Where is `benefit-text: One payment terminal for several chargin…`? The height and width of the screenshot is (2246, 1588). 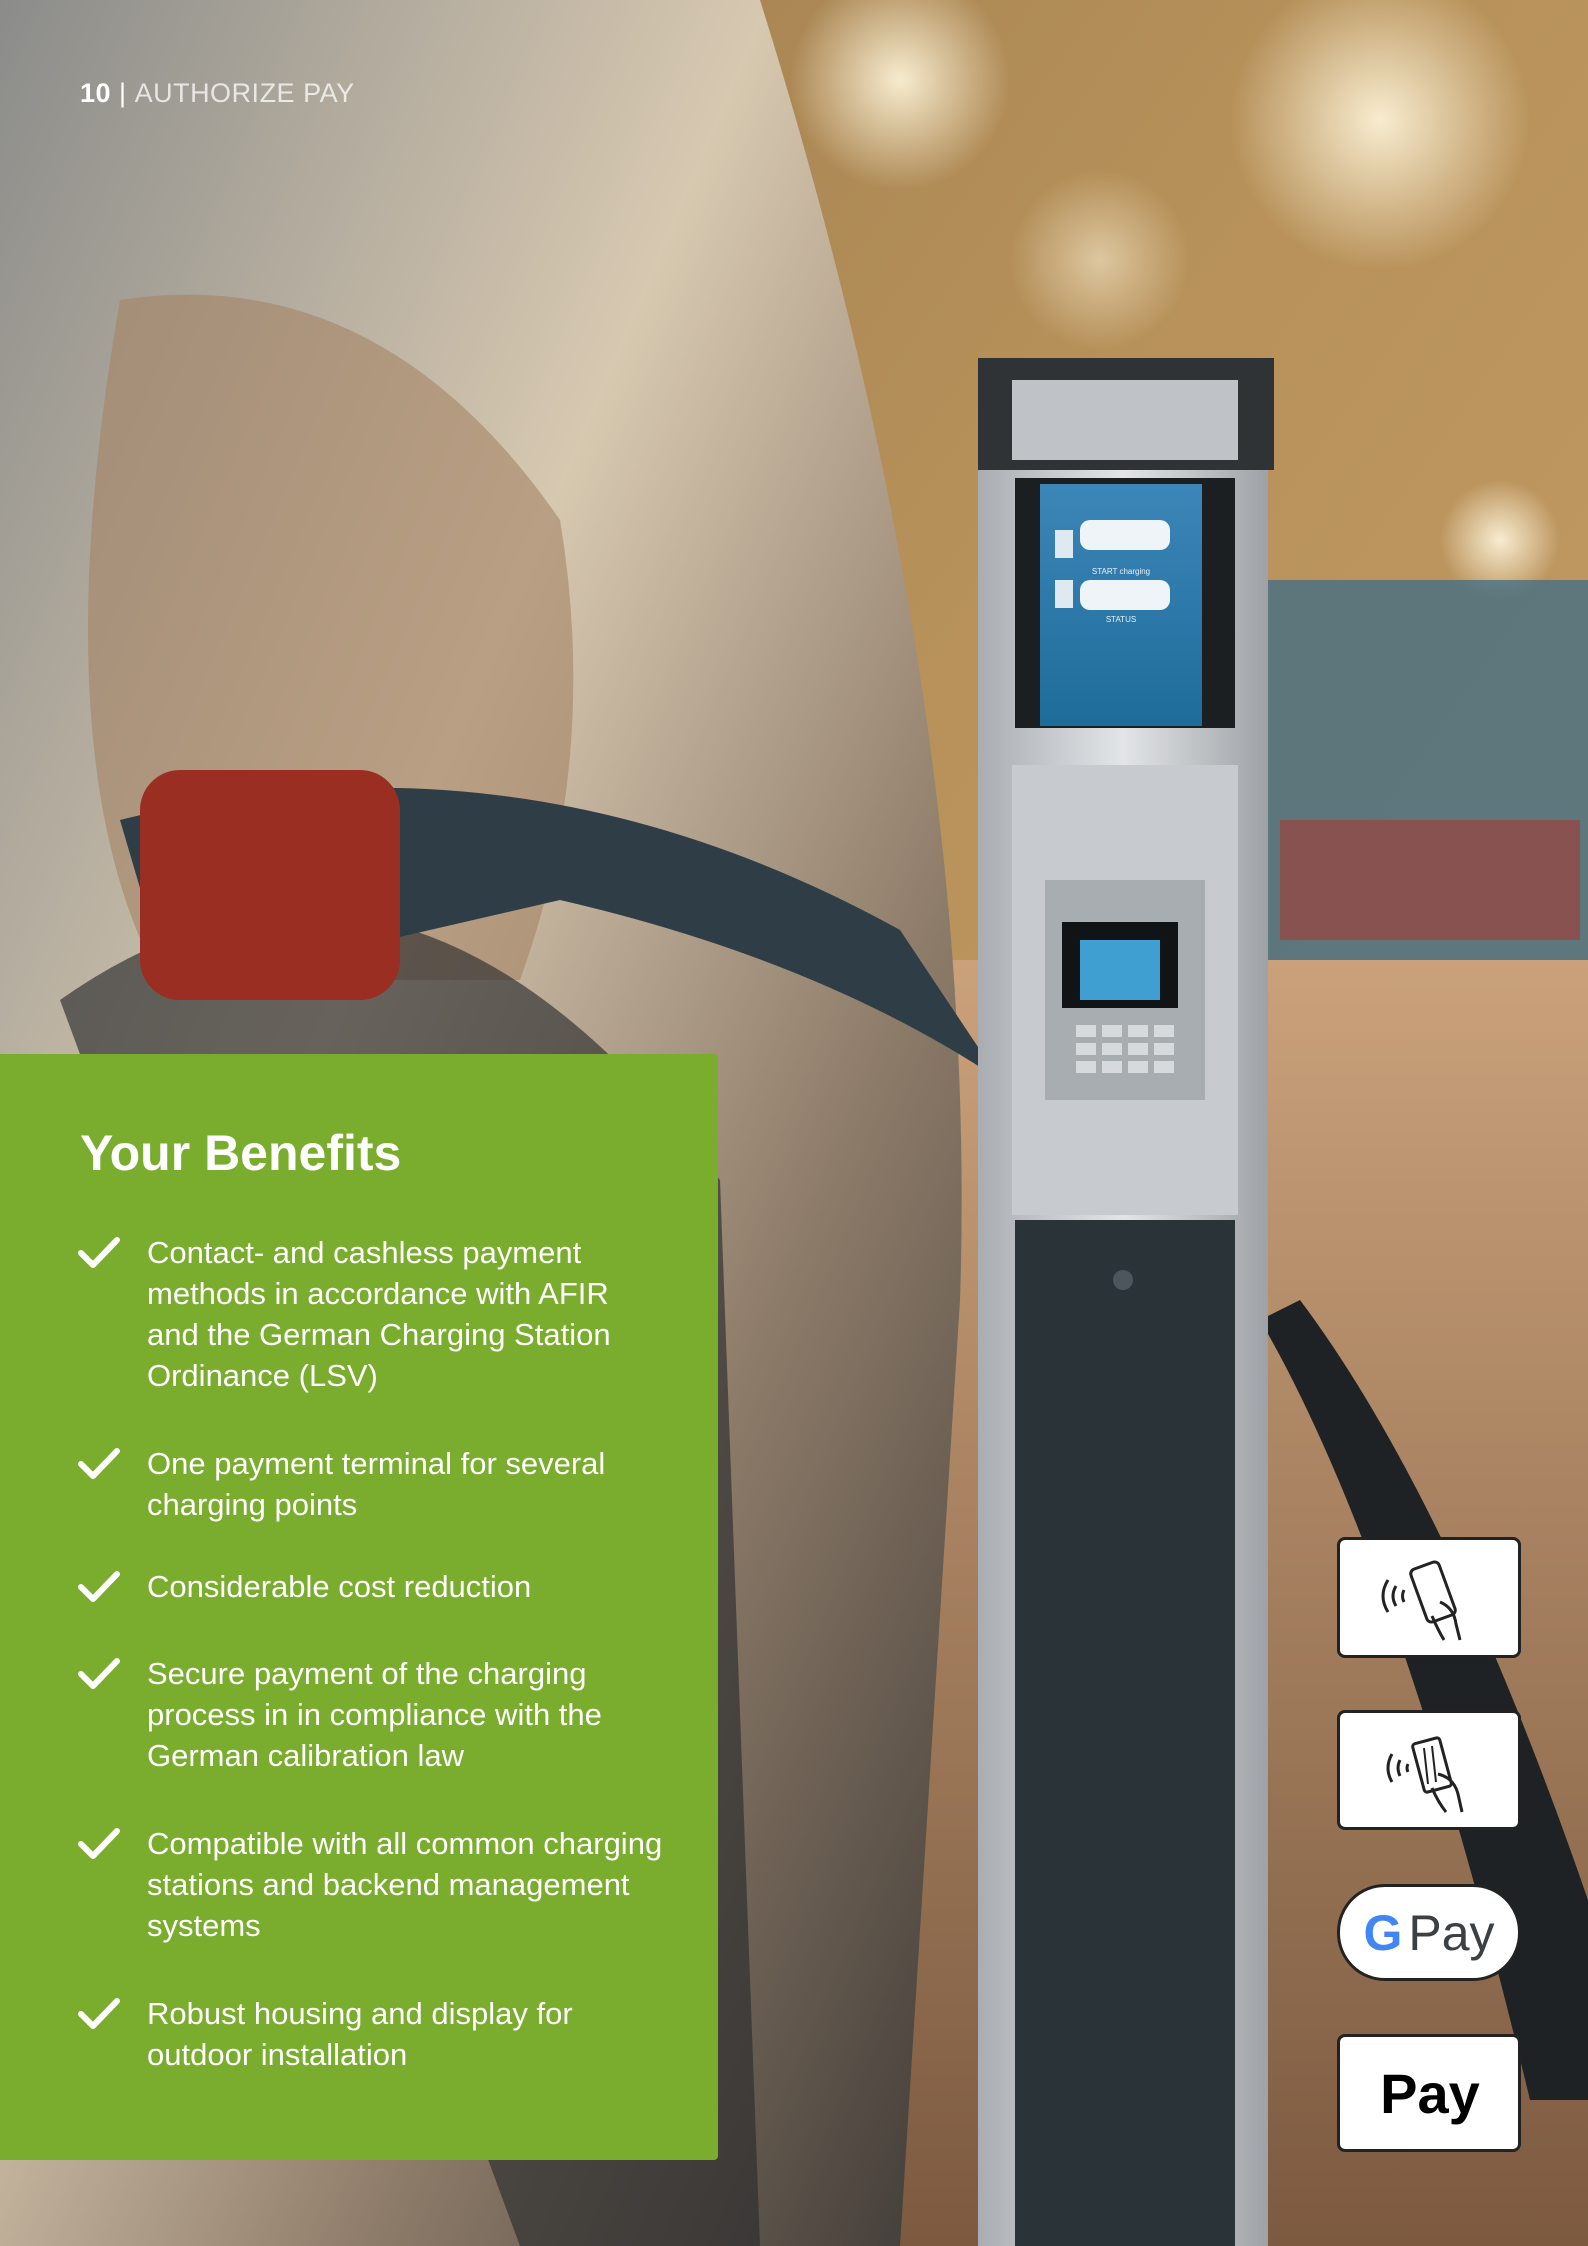
benefit-text: One payment terminal for several chargin… is located at coordinates (376, 1484).